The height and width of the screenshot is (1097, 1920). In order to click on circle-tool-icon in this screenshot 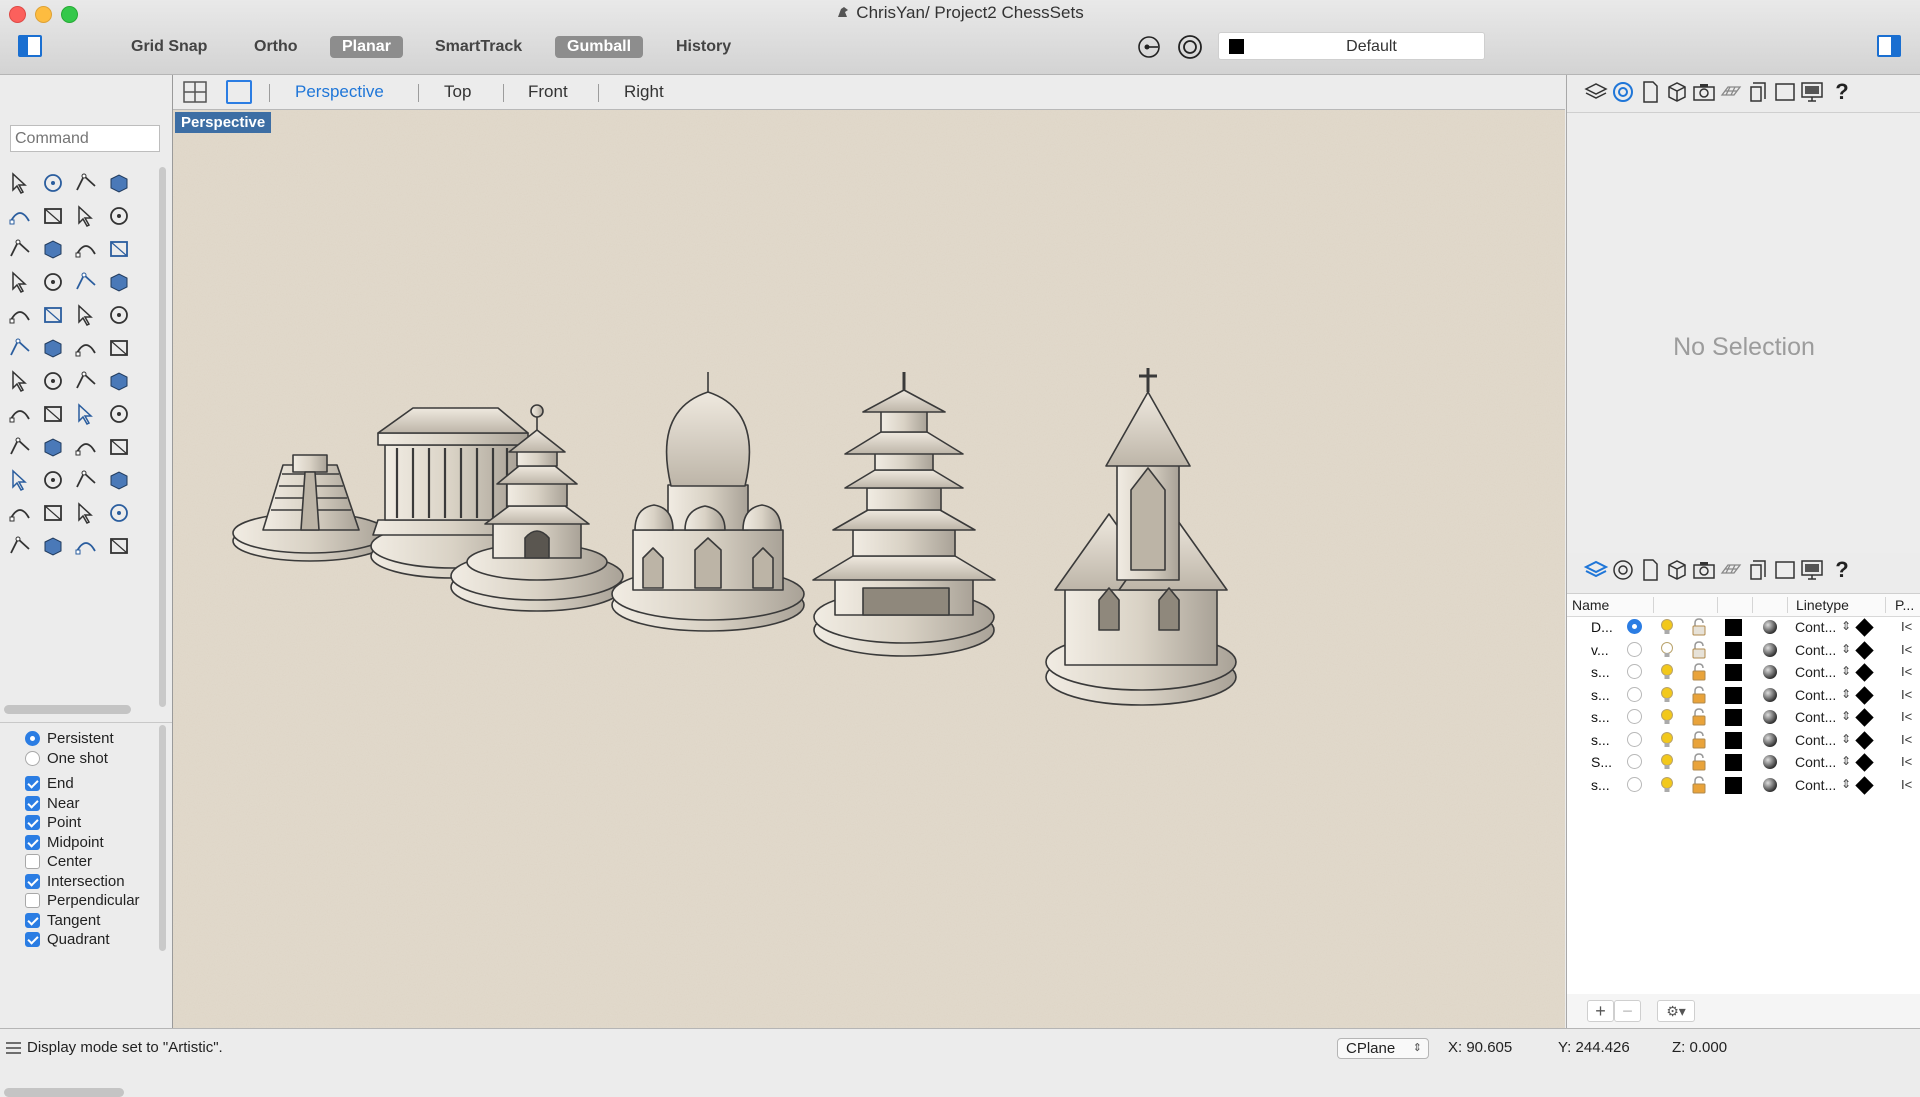, I will do `click(20, 216)`.